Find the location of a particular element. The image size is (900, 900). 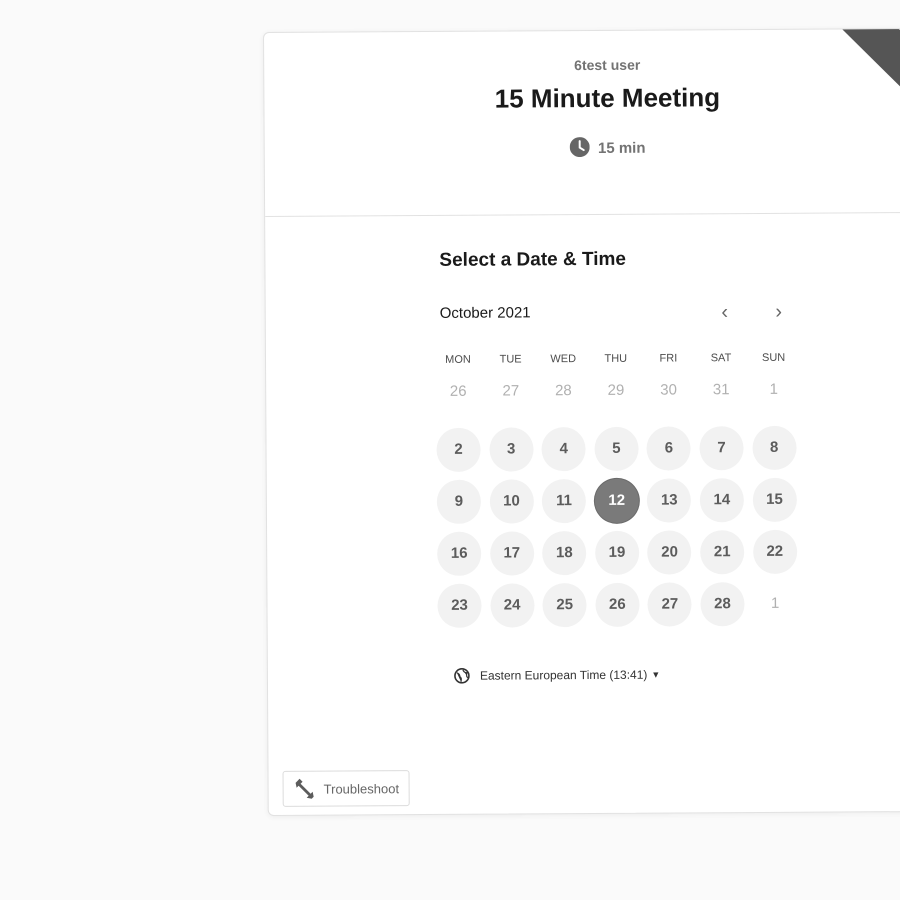

calendar-day: 8 is located at coordinates (774, 448).